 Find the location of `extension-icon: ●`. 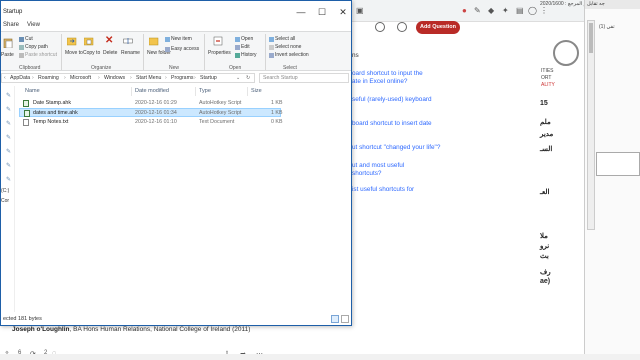

extension-icon: ● is located at coordinates (464, 10).